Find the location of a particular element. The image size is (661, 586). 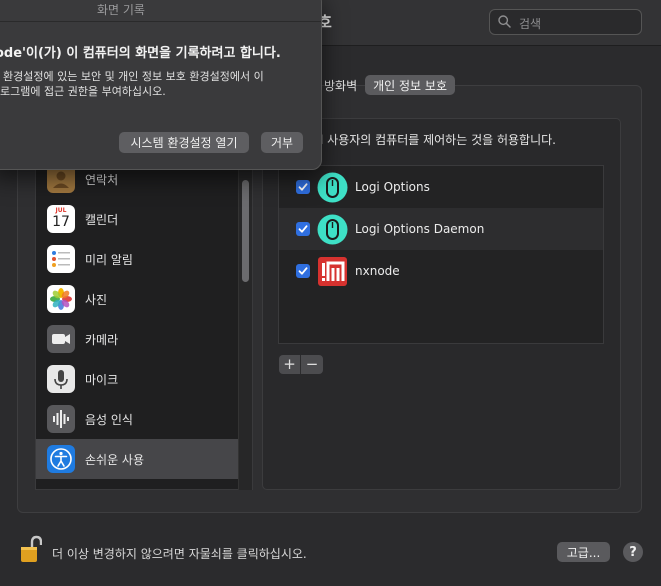

camera-icon is located at coordinates (61, 339).